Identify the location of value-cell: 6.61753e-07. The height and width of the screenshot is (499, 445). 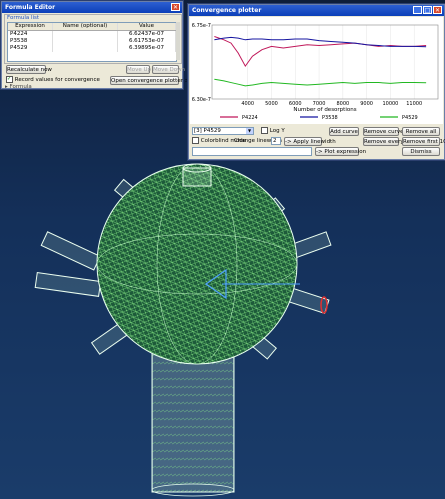
(146, 41).